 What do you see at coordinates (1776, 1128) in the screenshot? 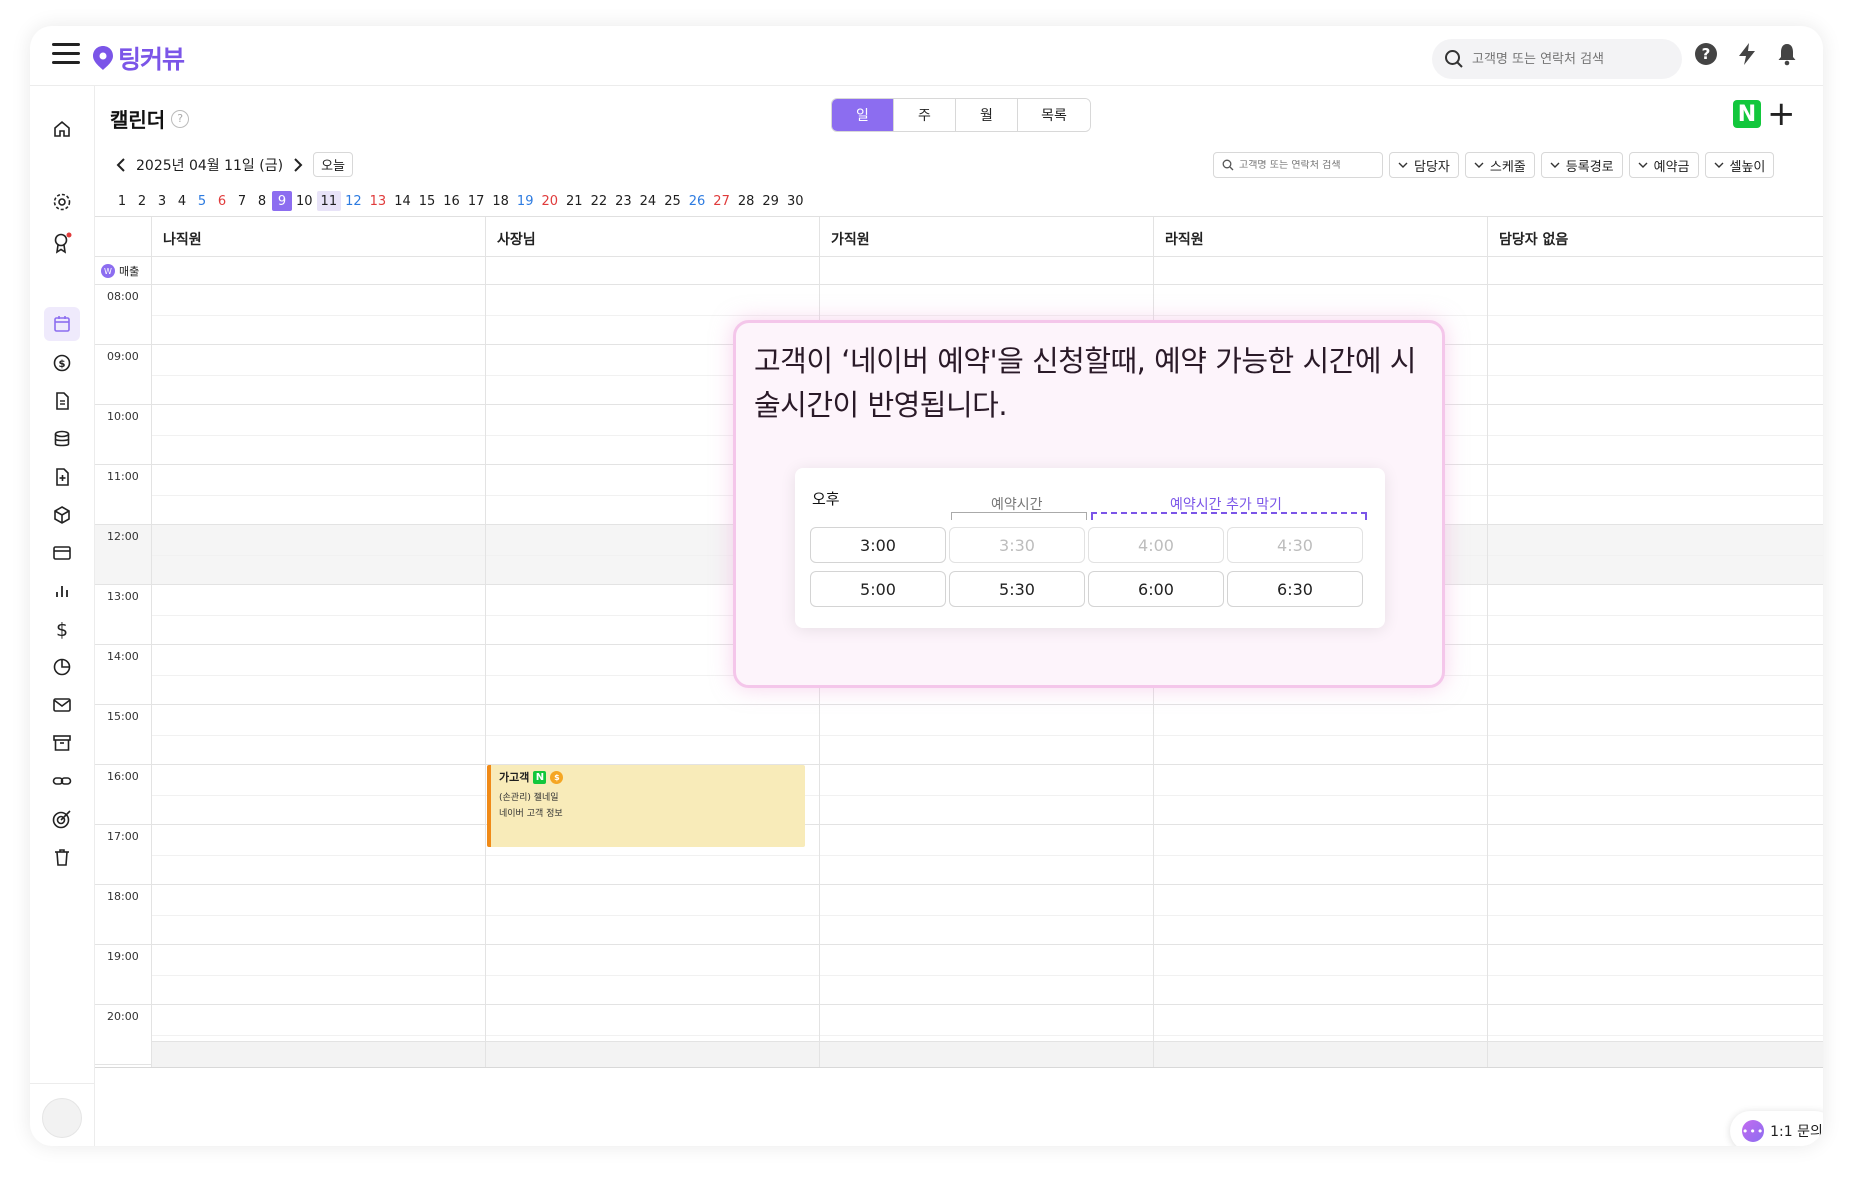
I see `chat-inquiry-button: ••• 1:1 문의` at bounding box center [1776, 1128].